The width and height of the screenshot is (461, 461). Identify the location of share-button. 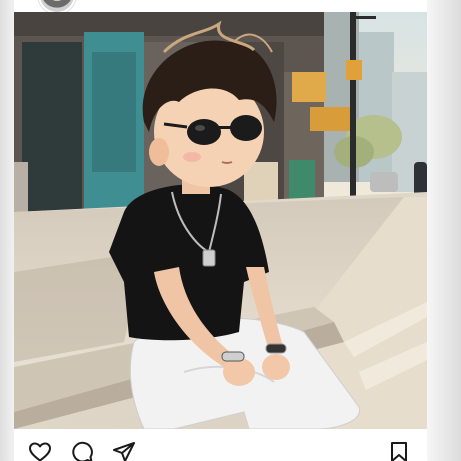
(124, 450).